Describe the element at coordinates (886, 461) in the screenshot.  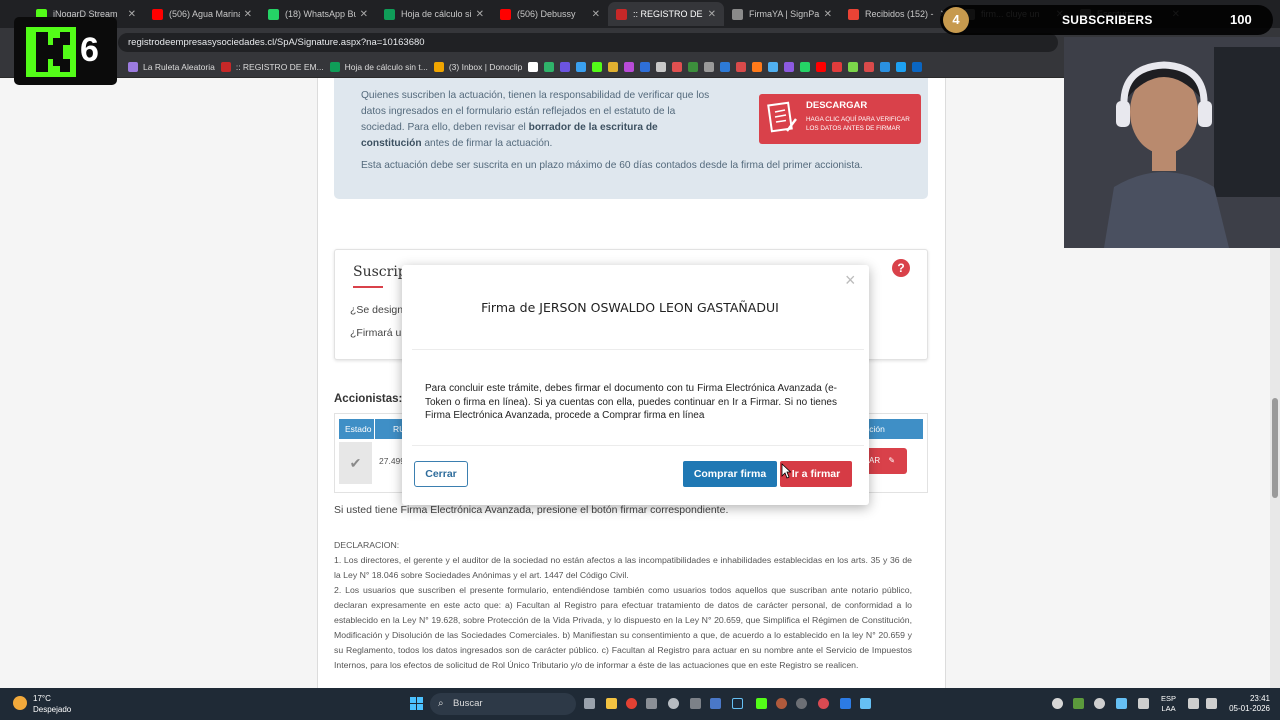
I see `row-firmar-button: AR ✎` at that location.